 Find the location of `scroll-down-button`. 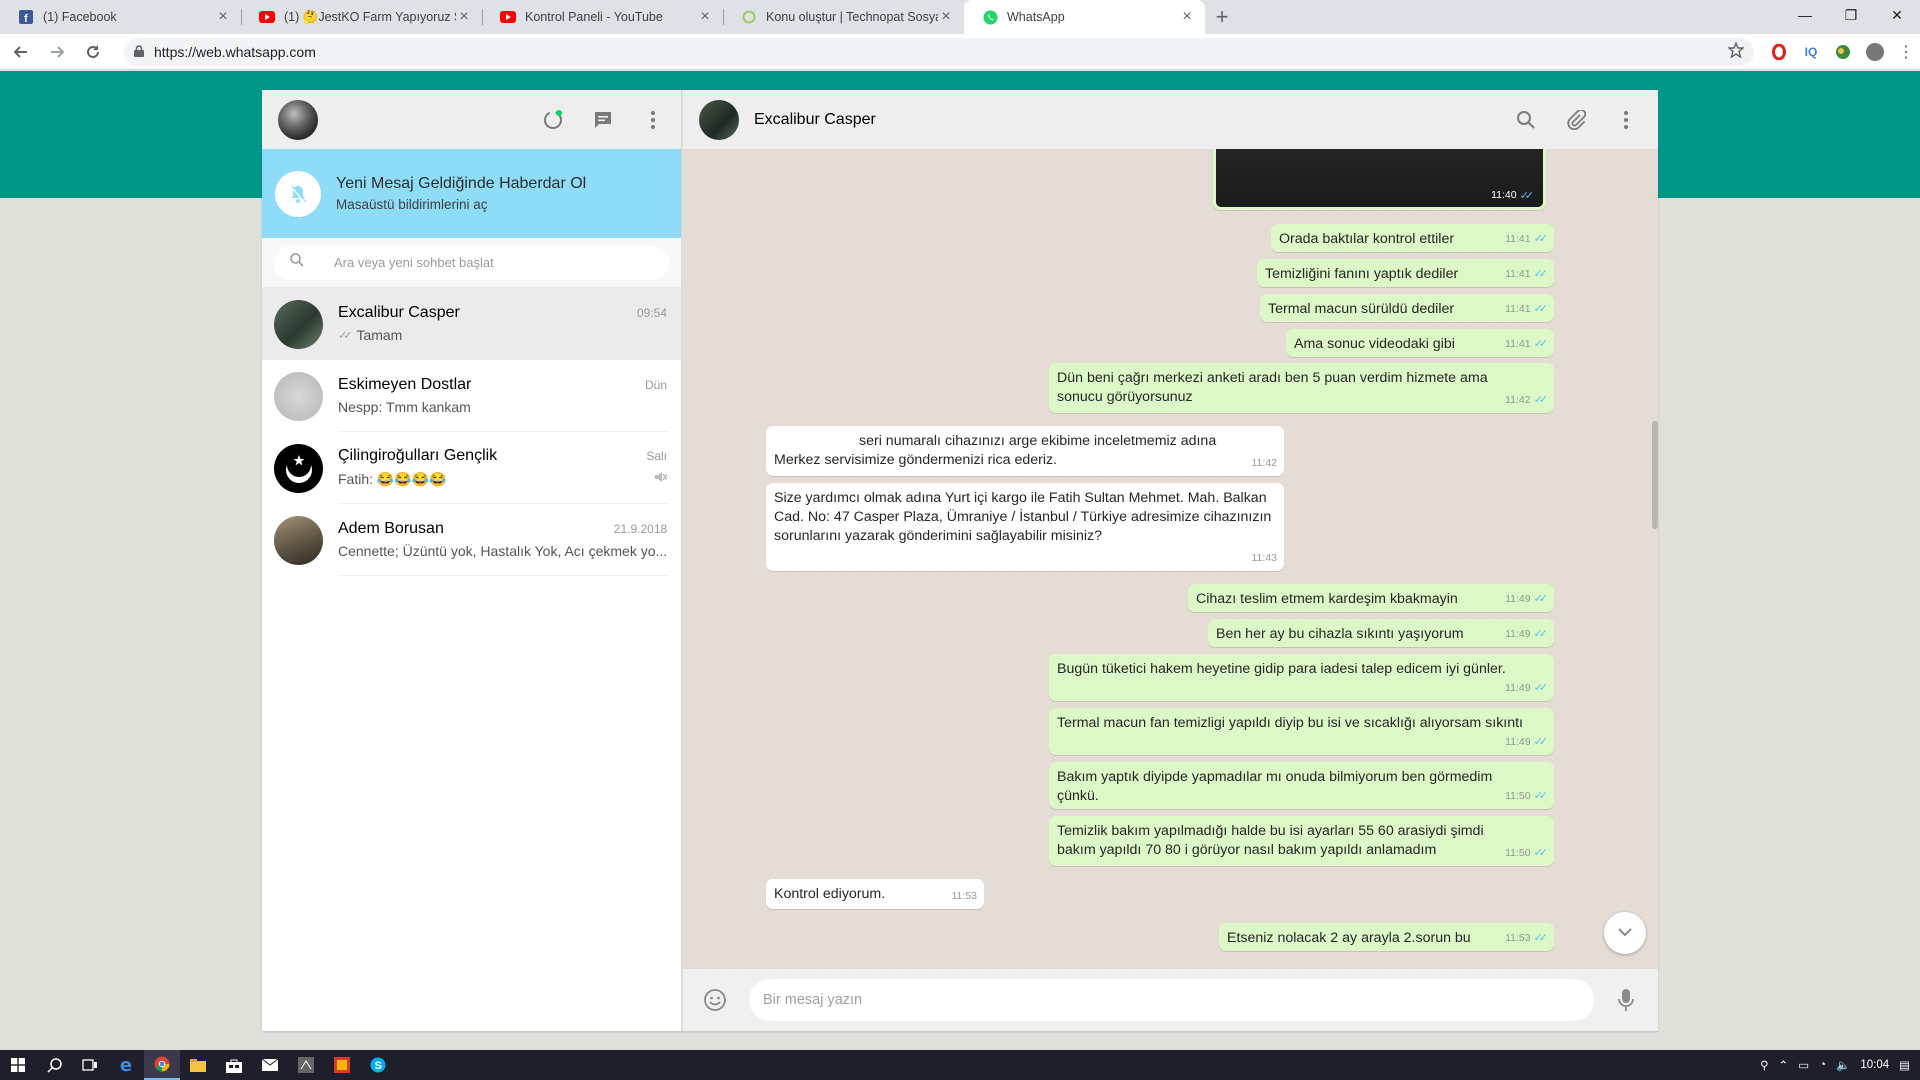

scroll-down-button is located at coordinates (1625, 933).